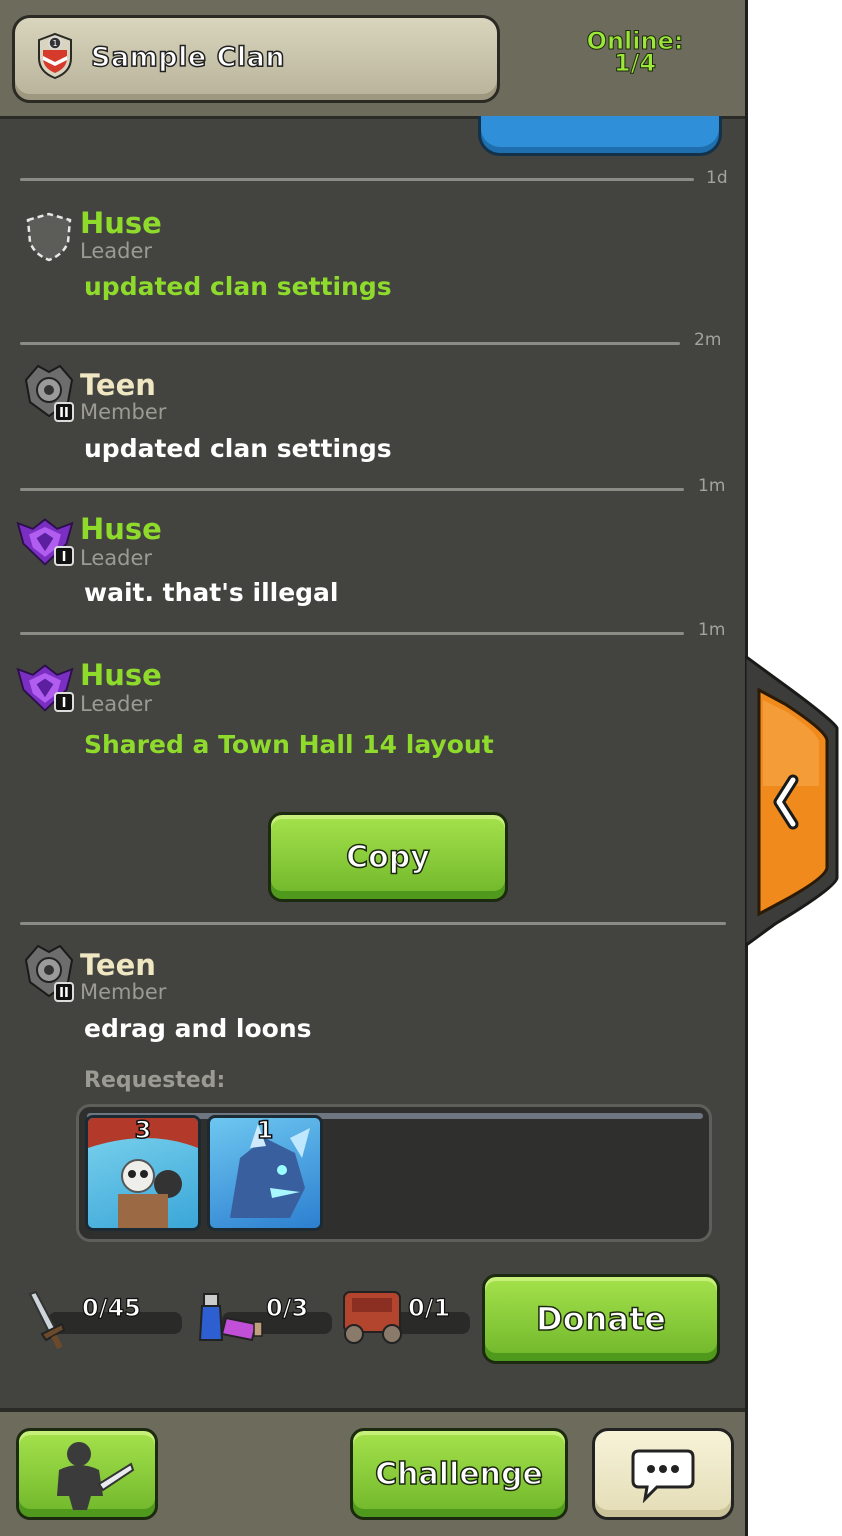 Image resolution: width=842 pixels, height=1536 pixels. I want to click on clan-war-button, so click(87, 1474).